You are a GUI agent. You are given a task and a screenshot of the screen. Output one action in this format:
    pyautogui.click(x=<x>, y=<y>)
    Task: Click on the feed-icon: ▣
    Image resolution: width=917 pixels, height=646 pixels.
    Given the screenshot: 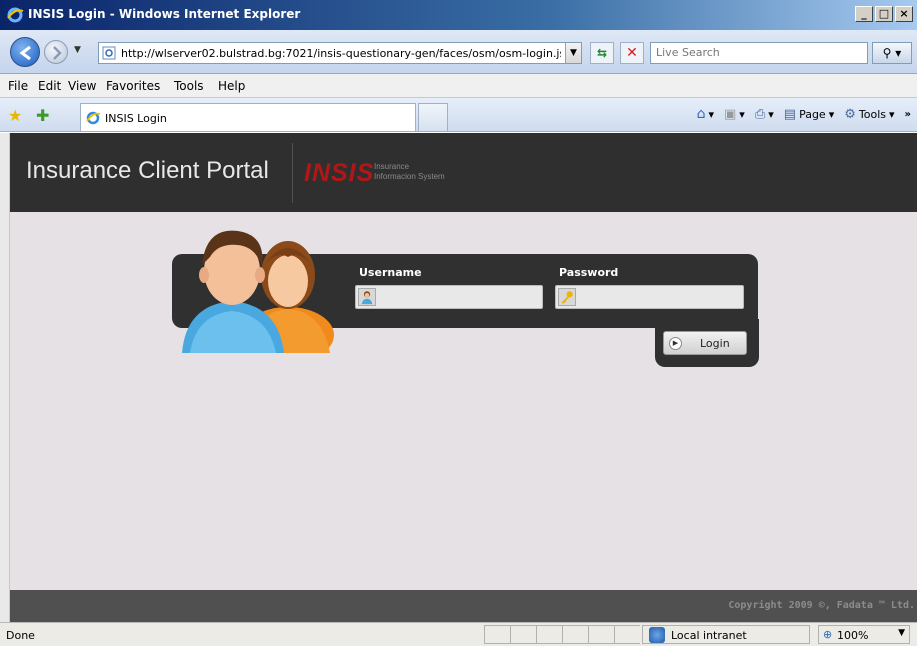 What is the action you would take?
    pyautogui.click(x=730, y=114)
    